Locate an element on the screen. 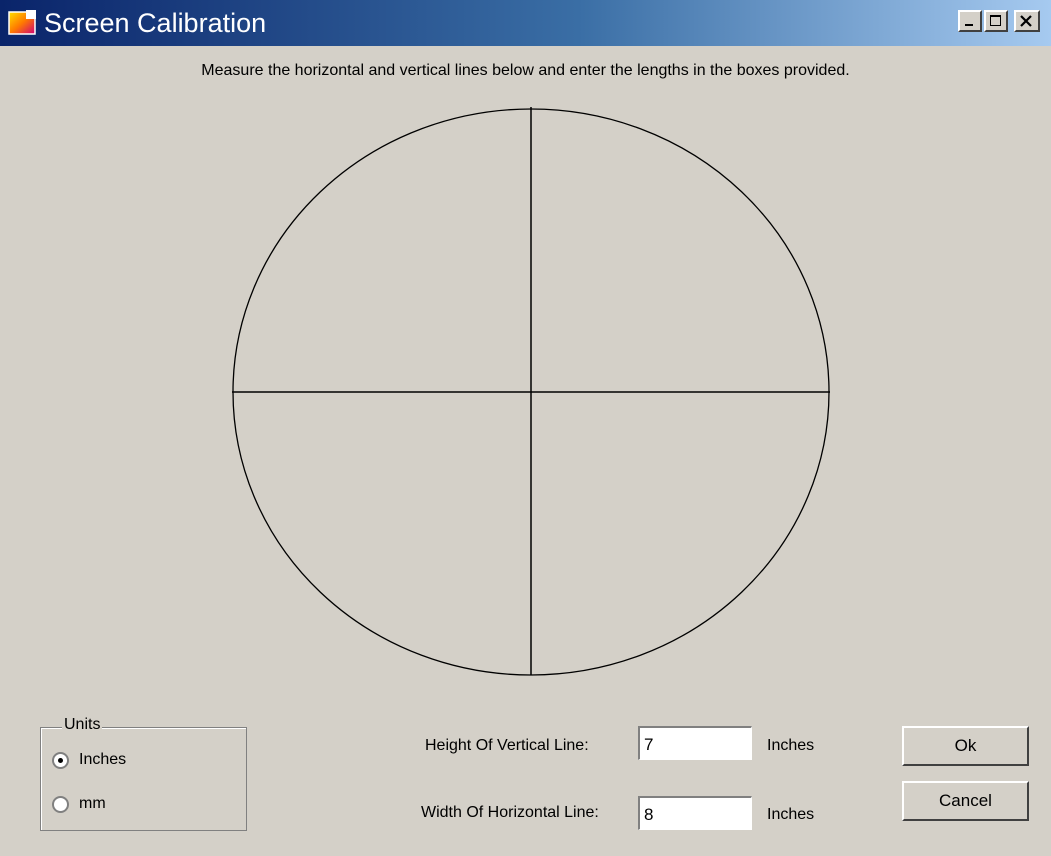 This screenshot has height=856, width=1051. height-unit-label: Inches is located at coordinates (791, 745).